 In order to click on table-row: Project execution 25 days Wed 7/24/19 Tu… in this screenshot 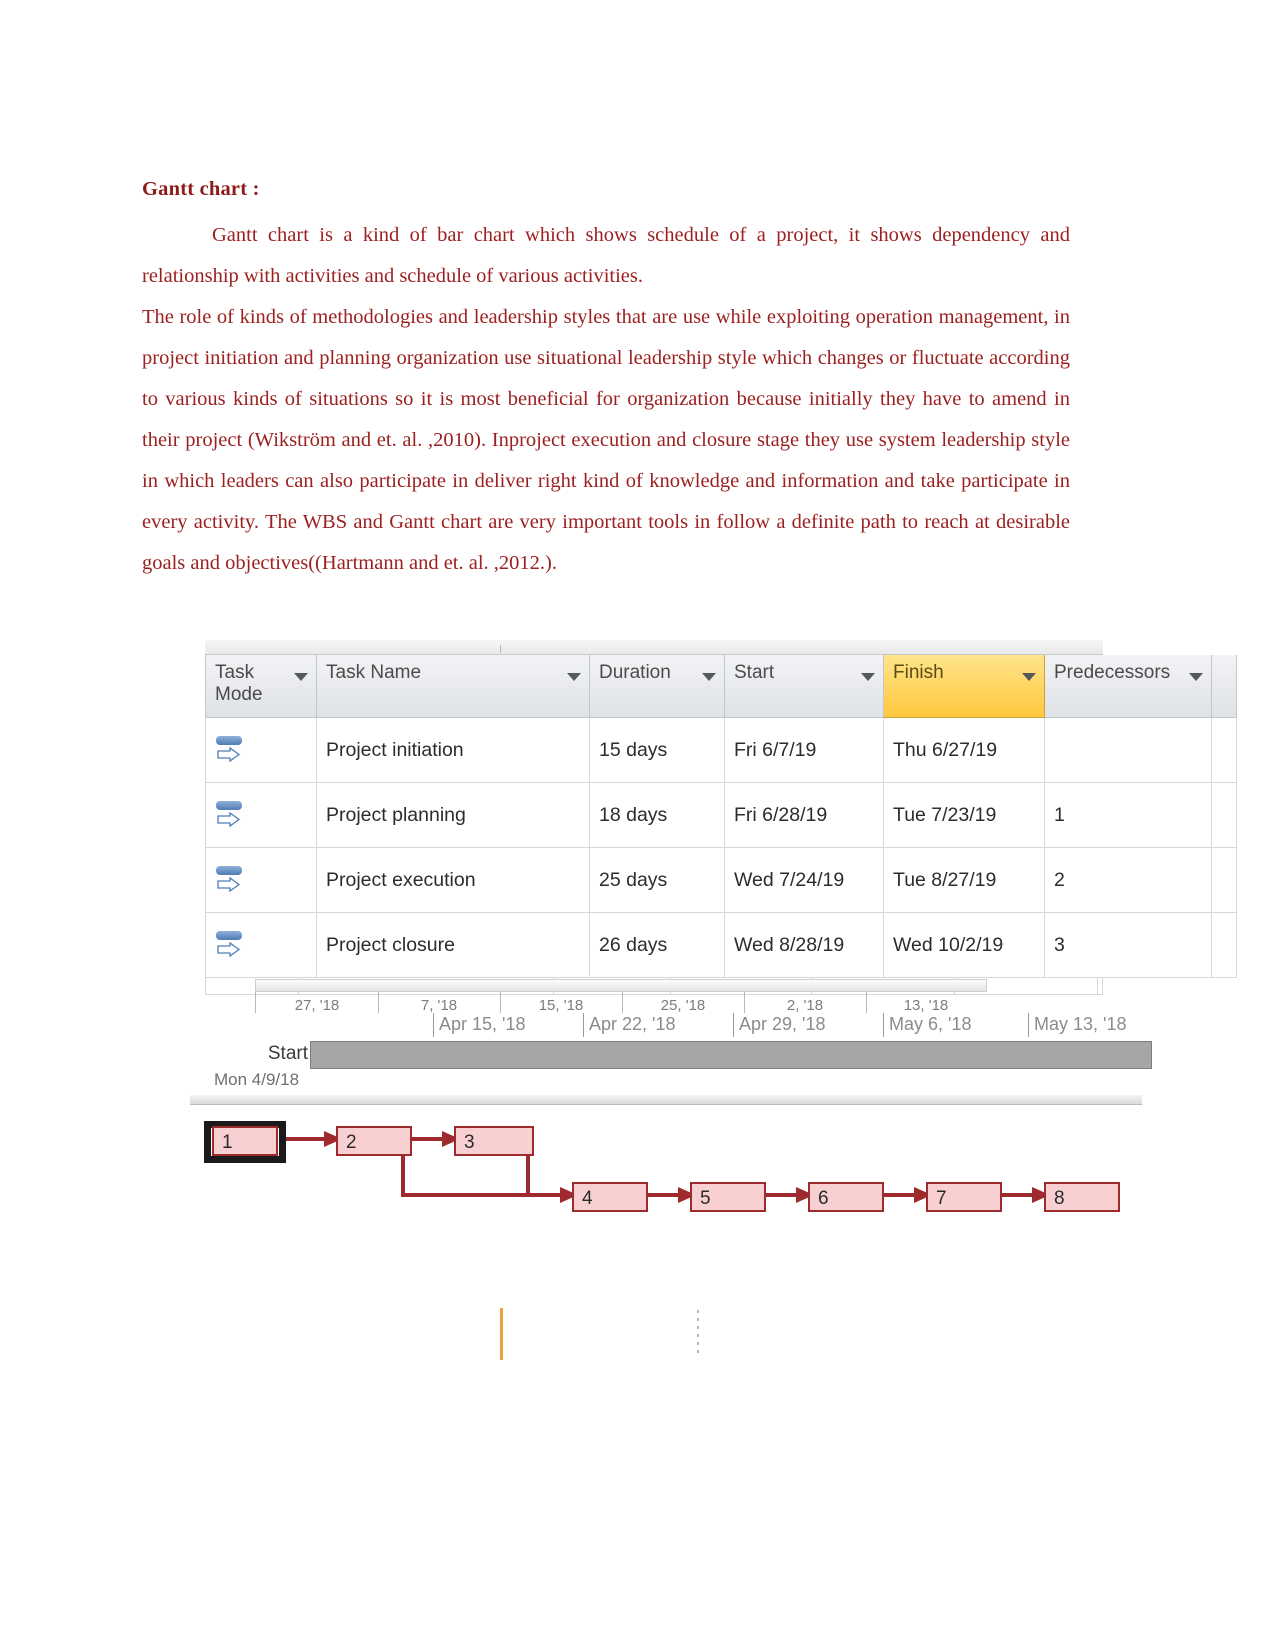, I will do `click(721, 880)`.